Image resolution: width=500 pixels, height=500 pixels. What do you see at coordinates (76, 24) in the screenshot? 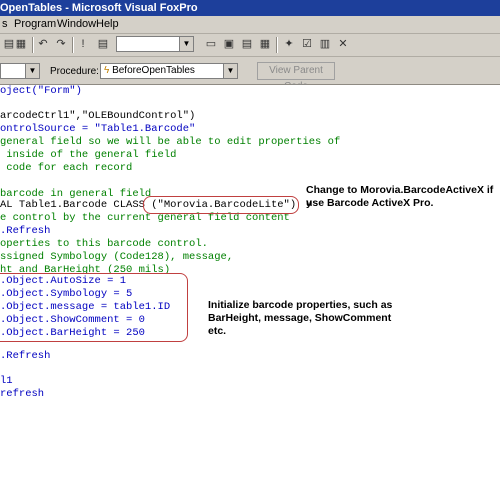
I see `menu-item-window: Window` at bounding box center [76, 24].